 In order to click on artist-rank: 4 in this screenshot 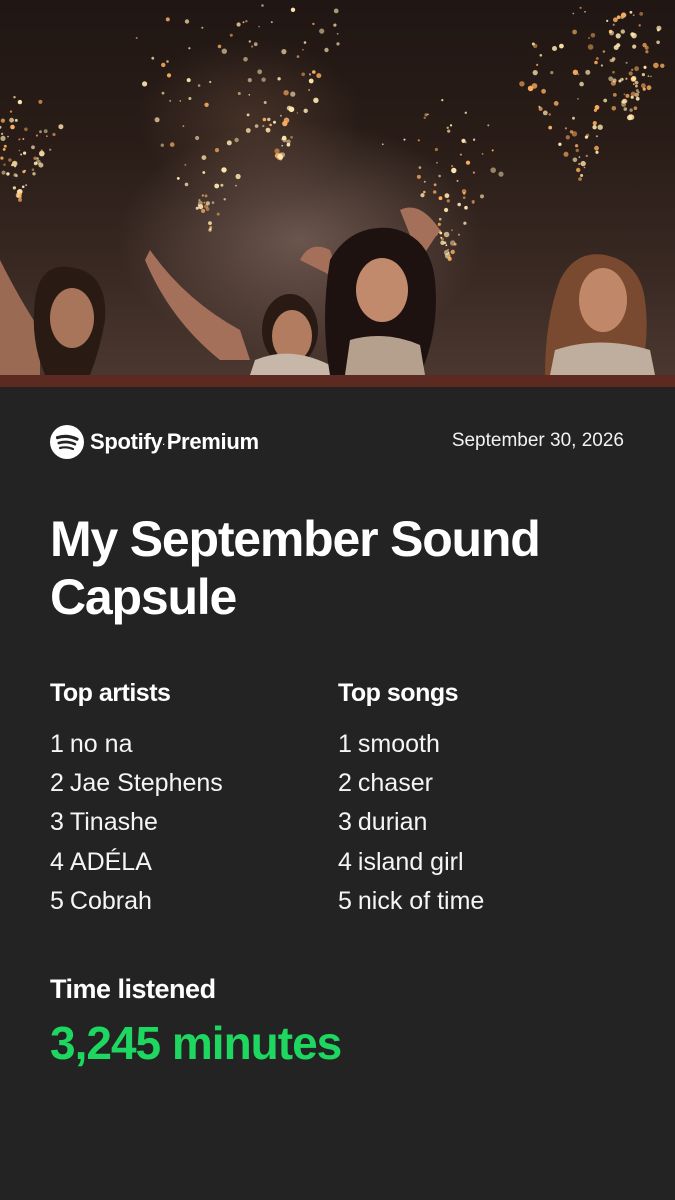, I will do `click(57, 861)`.